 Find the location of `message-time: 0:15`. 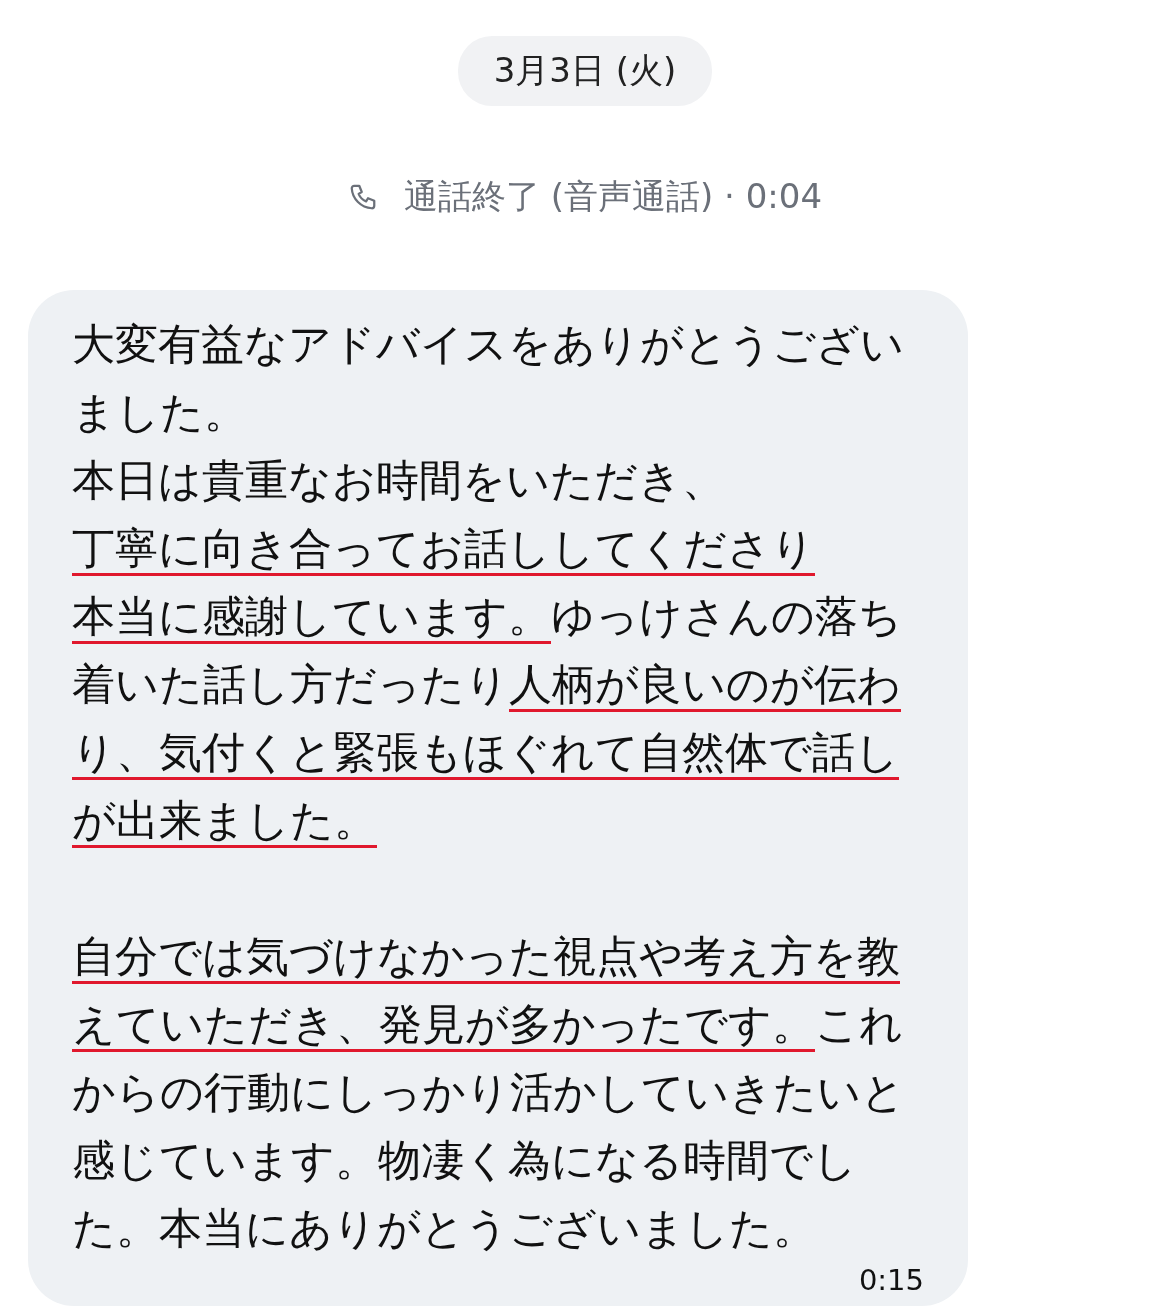

message-time: 0:15 is located at coordinates (891, 1280).